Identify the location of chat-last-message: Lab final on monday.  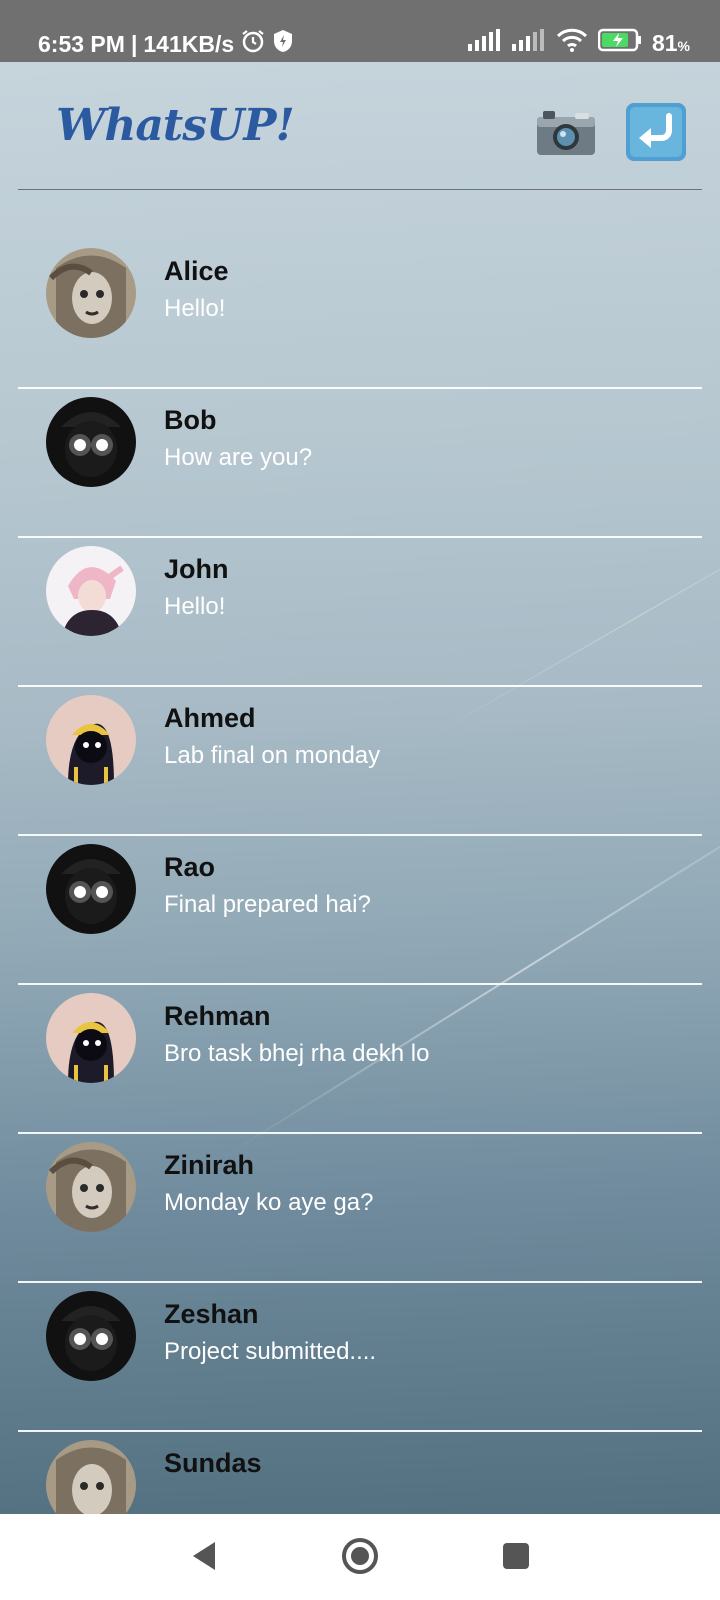
(272, 755).